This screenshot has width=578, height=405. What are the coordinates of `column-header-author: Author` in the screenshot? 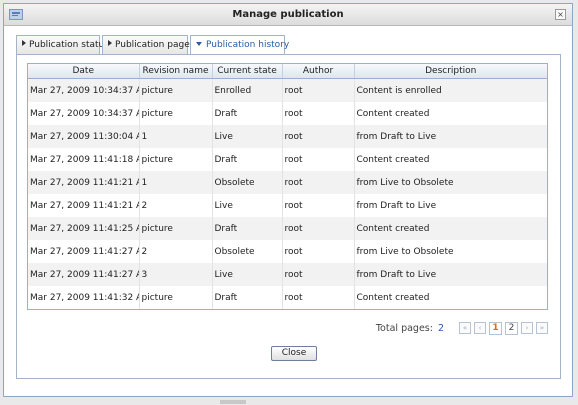 It's located at (318, 71).